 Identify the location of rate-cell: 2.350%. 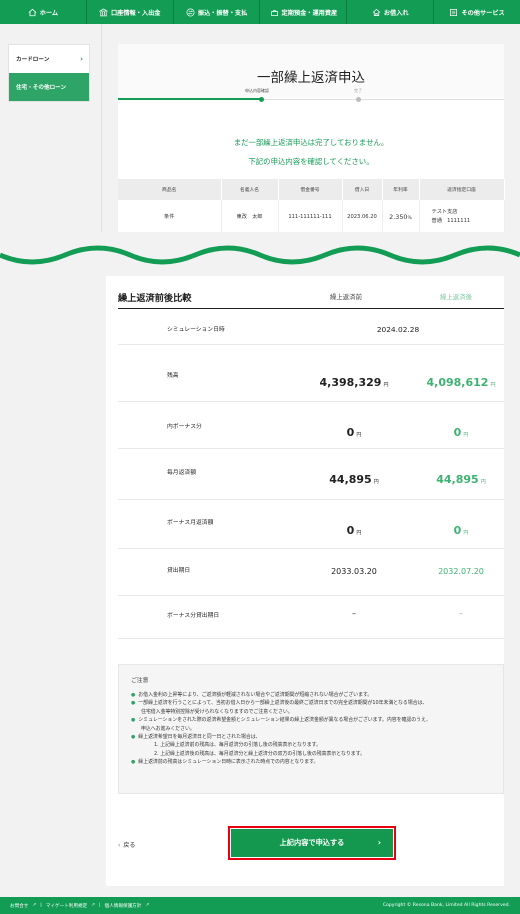
(401, 217).